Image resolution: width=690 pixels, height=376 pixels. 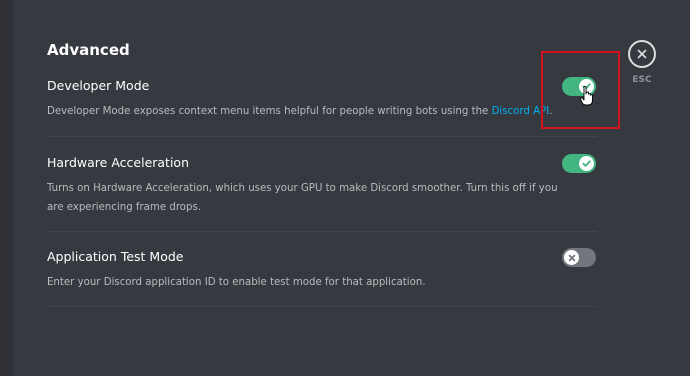 What do you see at coordinates (115, 256) in the screenshot?
I see `setting-title: Application Test Mode` at bounding box center [115, 256].